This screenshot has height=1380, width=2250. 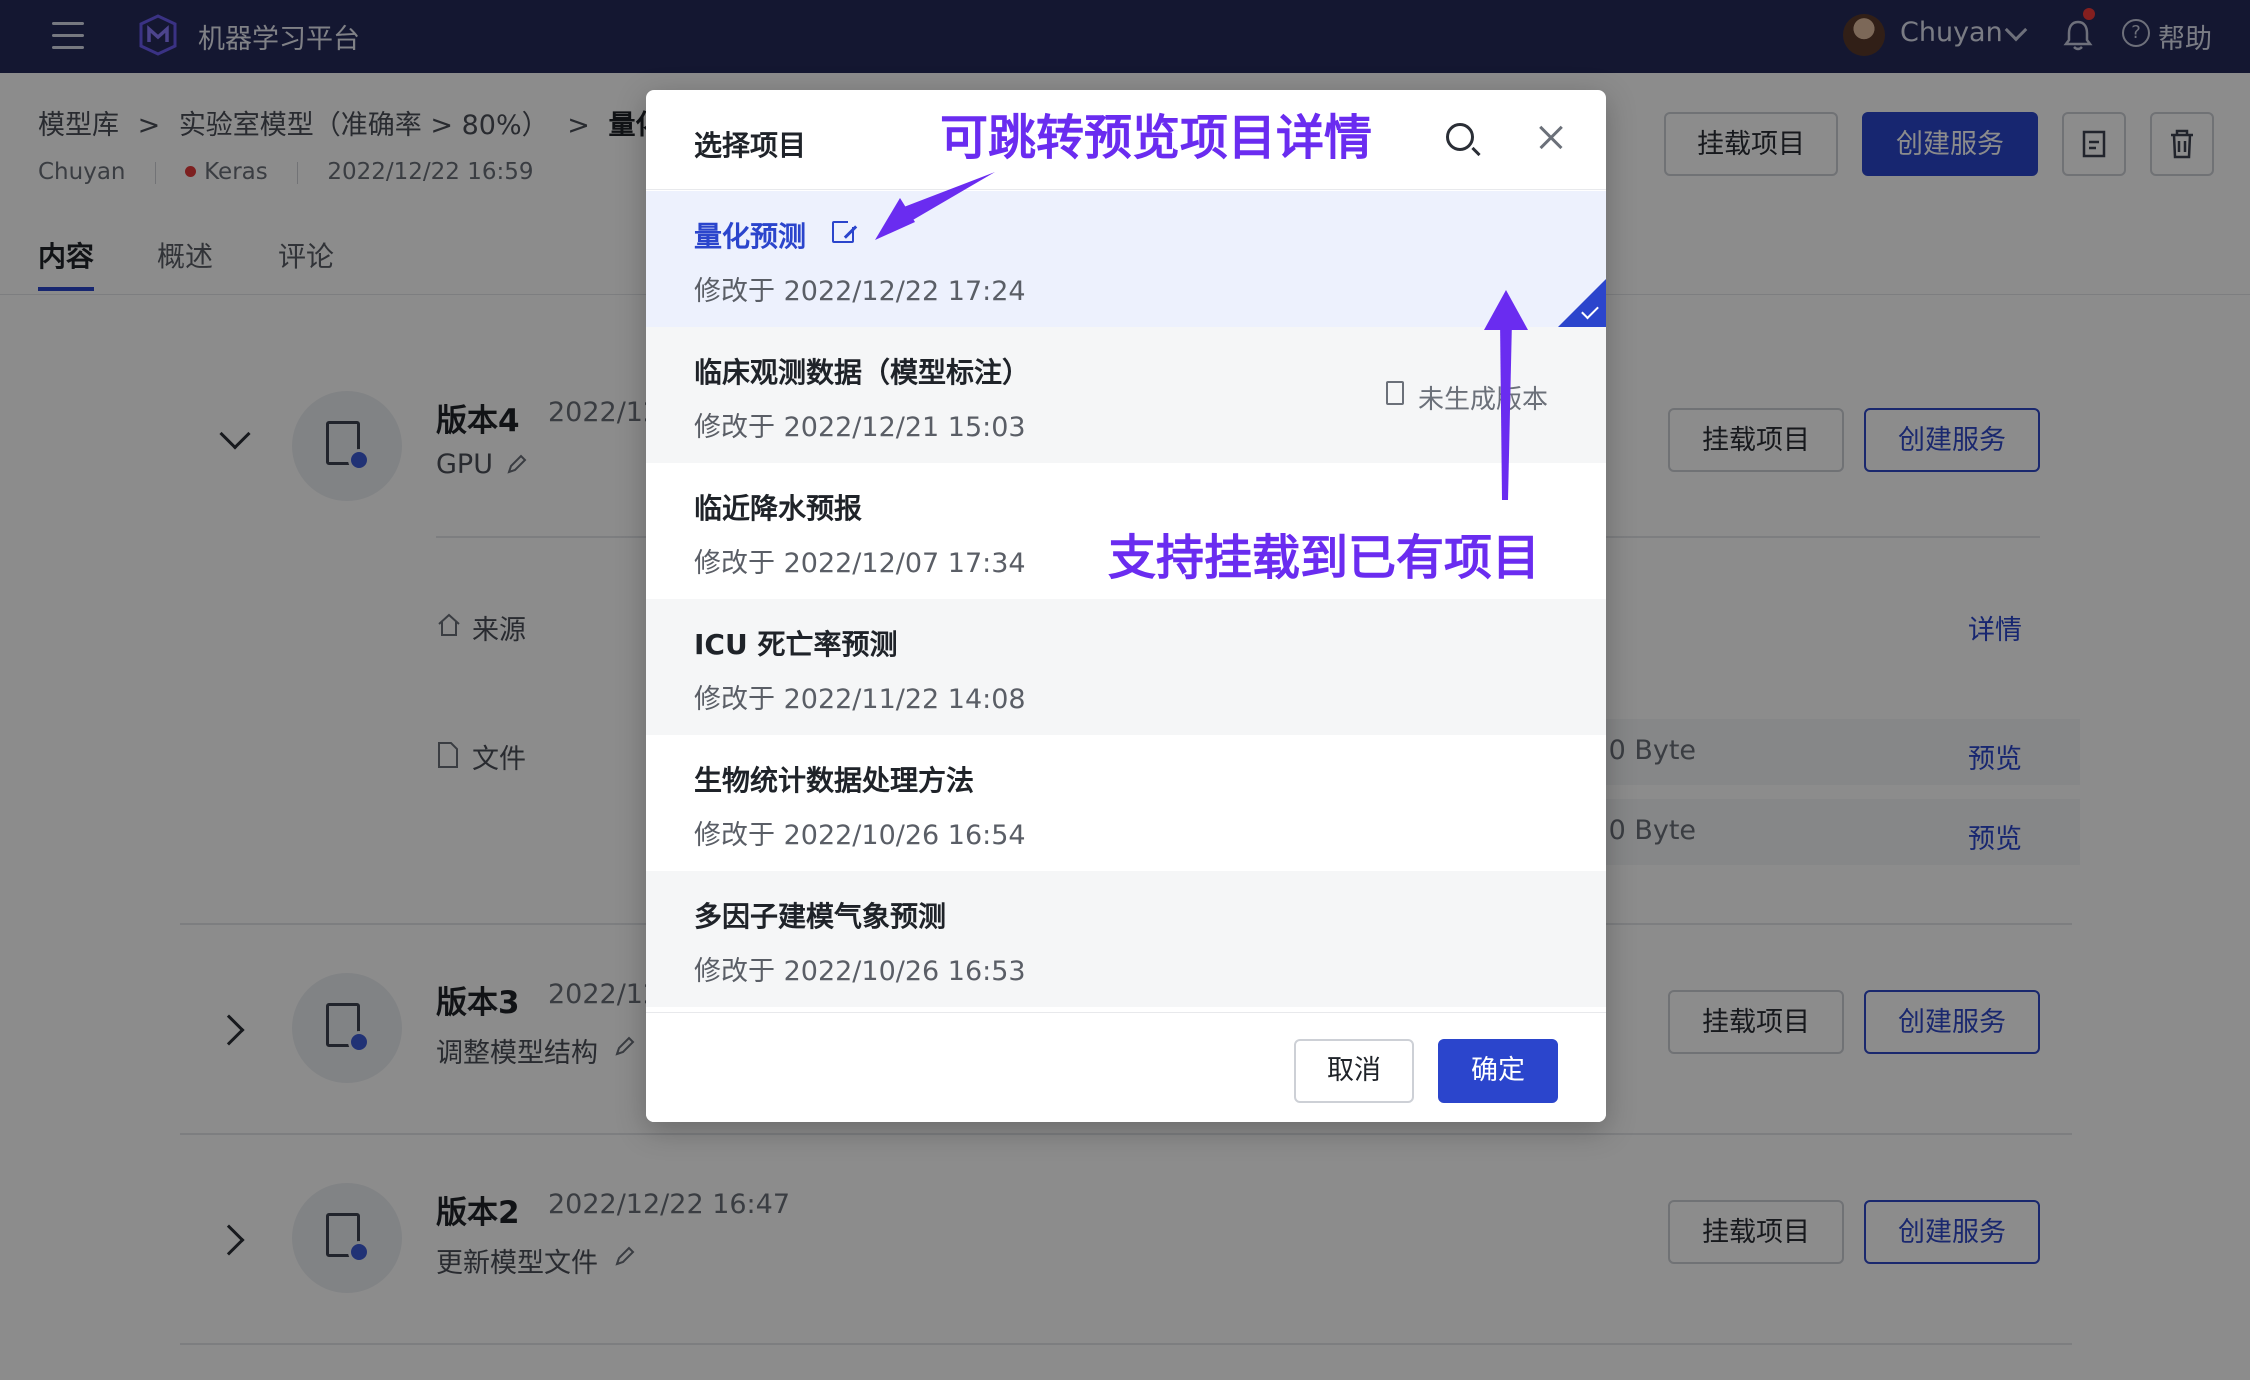 I want to click on project-modified-time: 修改于 2022/12/22 17:24, so click(x=860, y=291).